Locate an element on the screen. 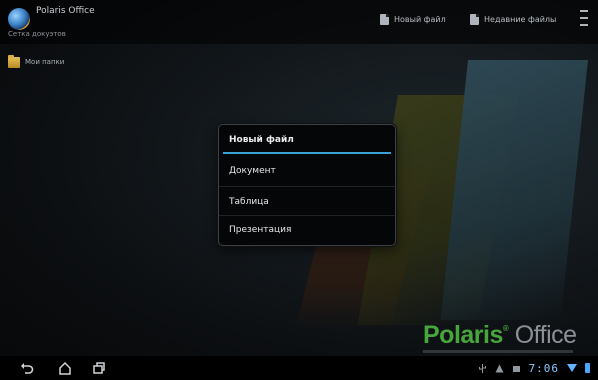 This screenshot has width=598, height=380. app-subtitle: Сетка докуэтов is located at coordinates (37, 34).